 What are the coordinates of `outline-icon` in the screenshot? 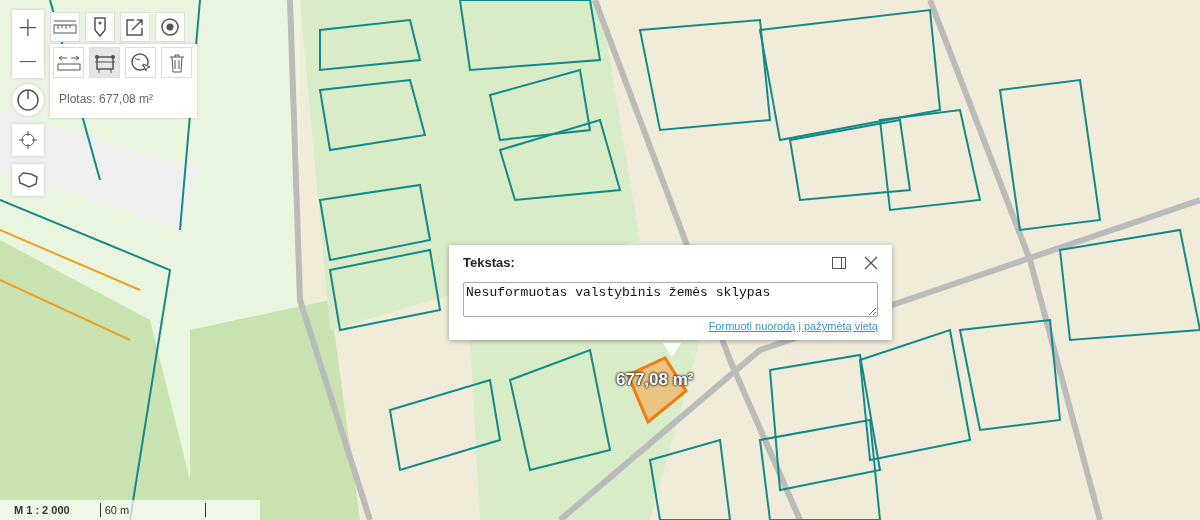 It's located at (28, 180).